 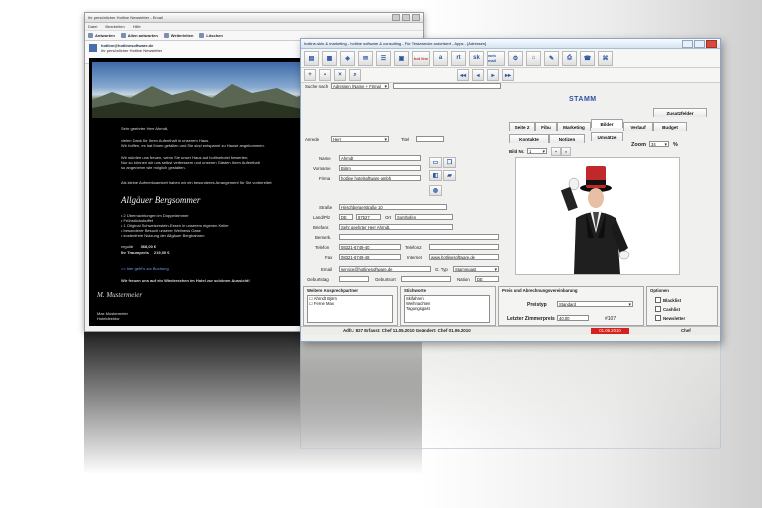 I want to click on bemerkung-input, so click(x=419, y=237).